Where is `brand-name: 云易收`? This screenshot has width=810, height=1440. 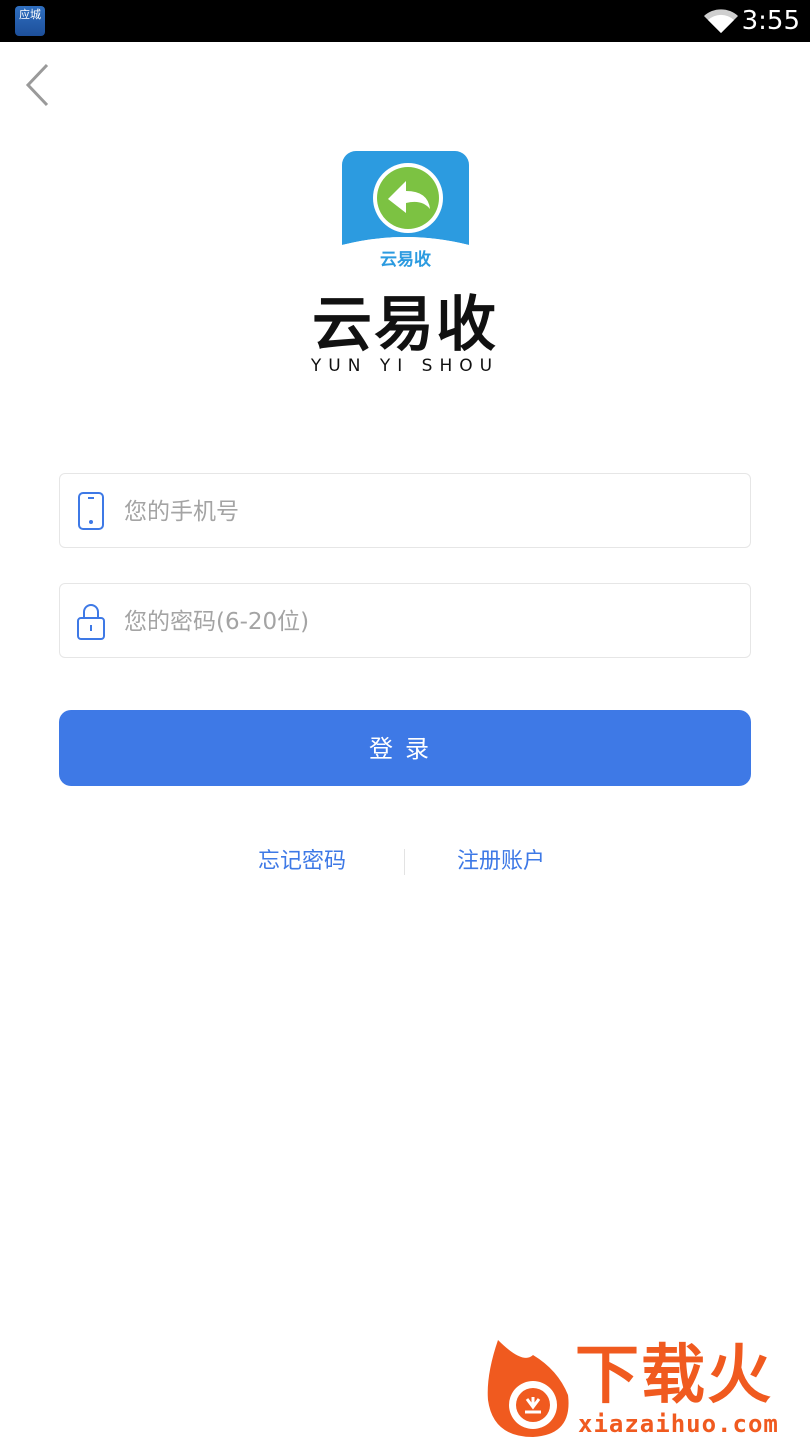 brand-name: 云易收 is located at coordinates (405, 325).